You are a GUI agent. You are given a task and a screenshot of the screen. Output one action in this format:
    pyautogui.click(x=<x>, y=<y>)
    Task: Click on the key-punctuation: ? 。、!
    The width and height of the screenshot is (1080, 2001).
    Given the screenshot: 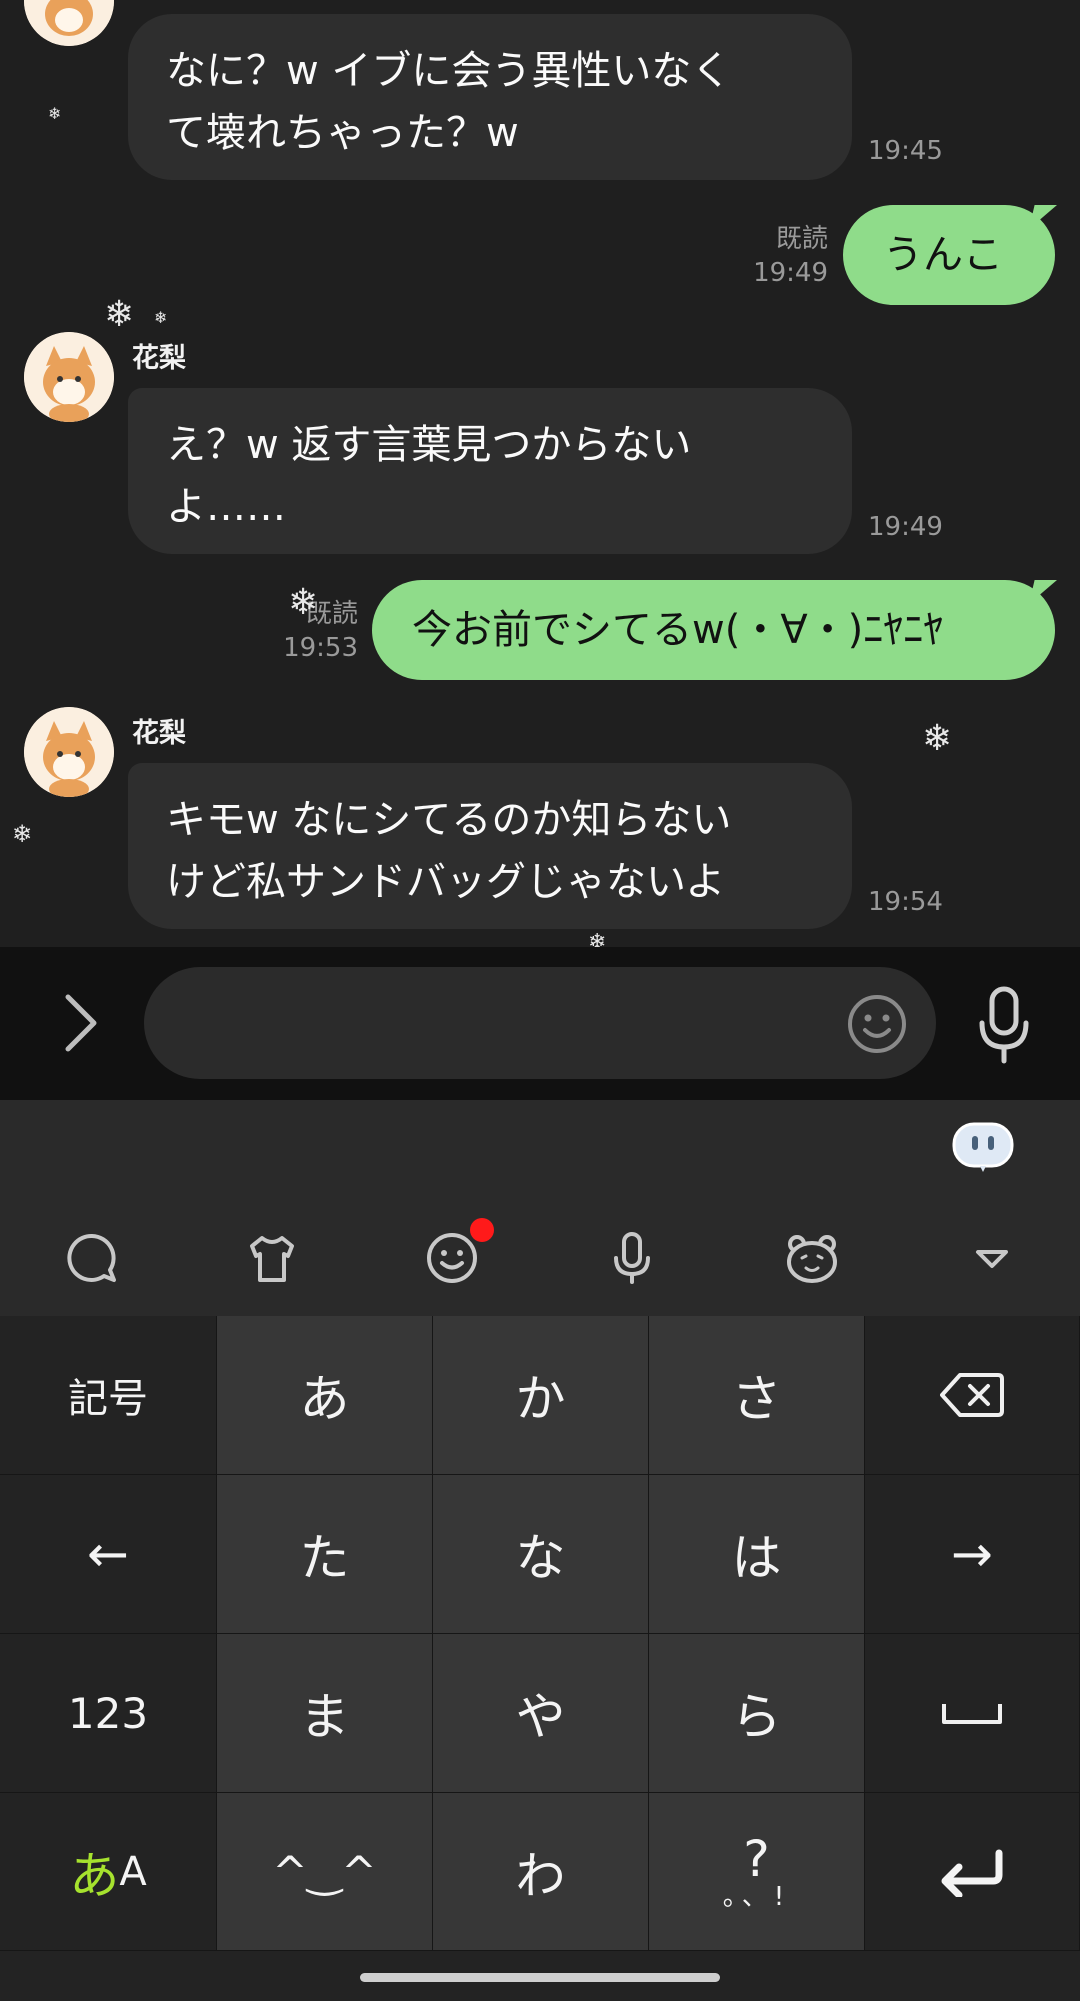 What is the action you would take?
    pyautogui.click(x=757, y=1872)
    